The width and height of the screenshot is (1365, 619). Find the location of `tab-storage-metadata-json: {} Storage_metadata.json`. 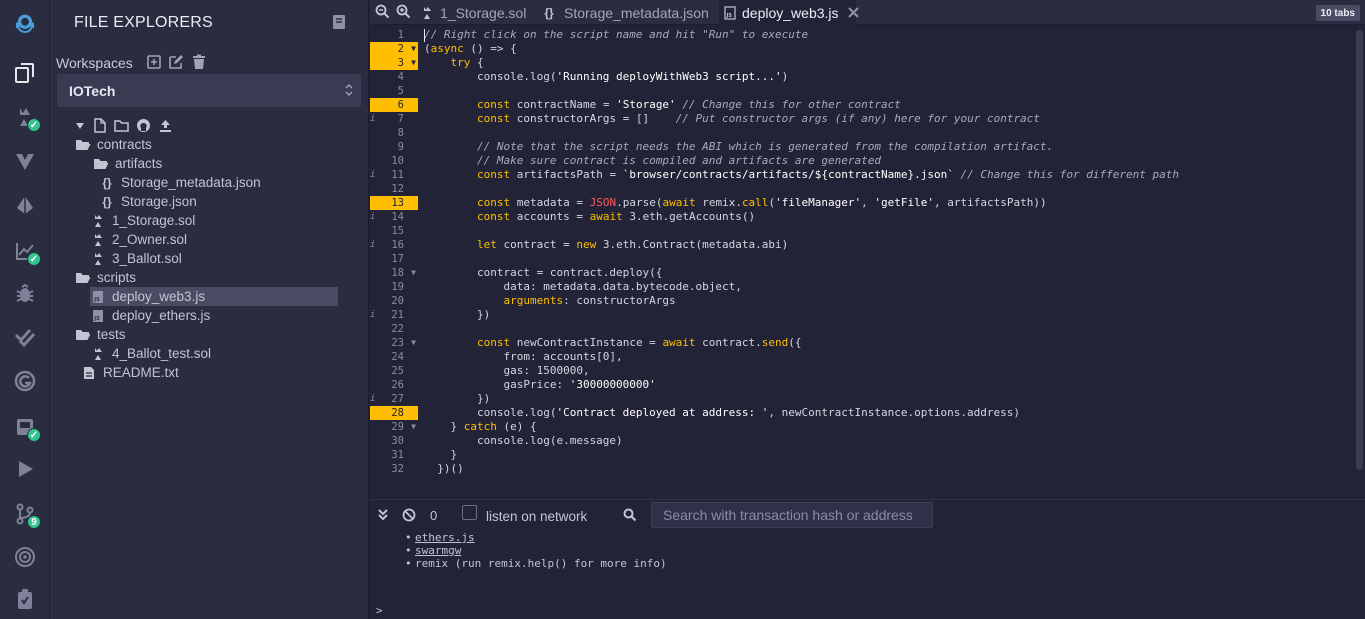

tab-storage-metadata-json: {} Storage_metadata.json is located at coordinates (630, 12).